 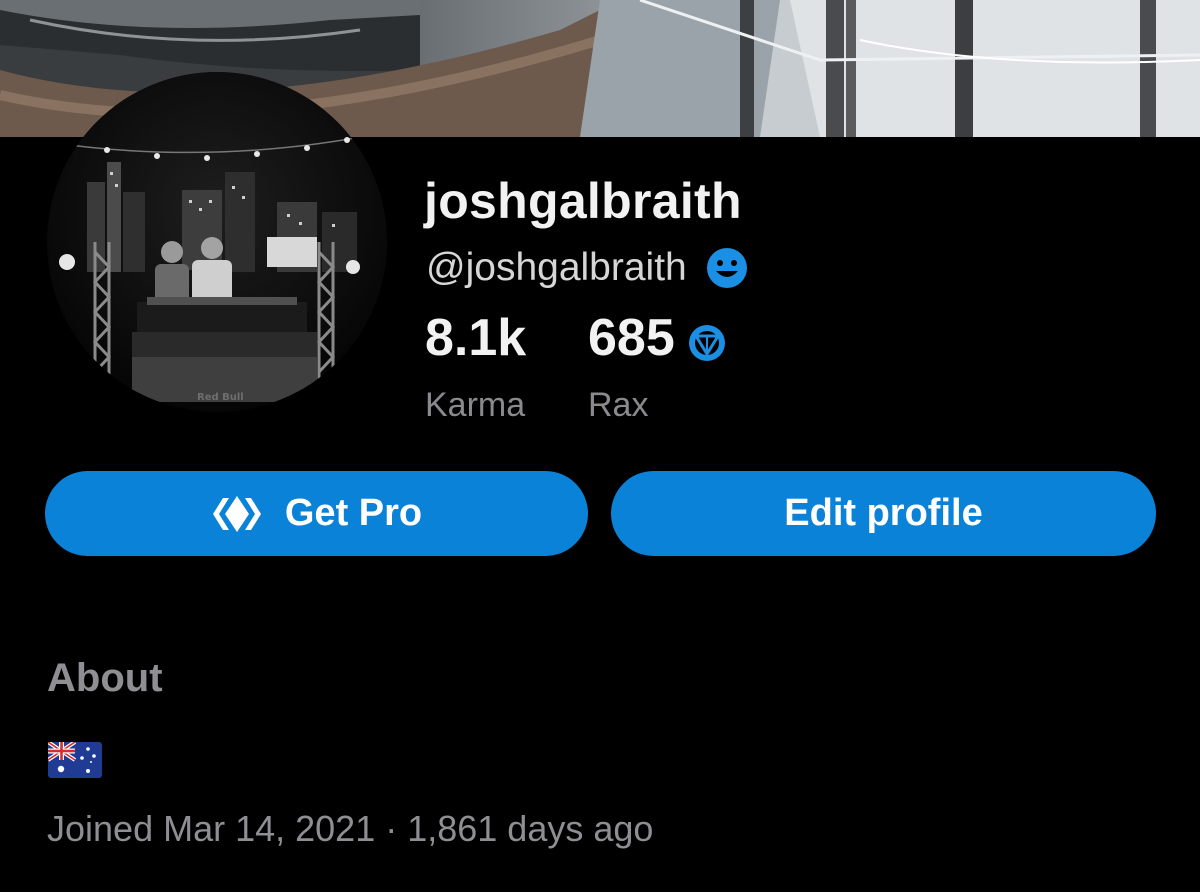 I want to click on display-name: joshgalbraith, so click(x=583, y=201).